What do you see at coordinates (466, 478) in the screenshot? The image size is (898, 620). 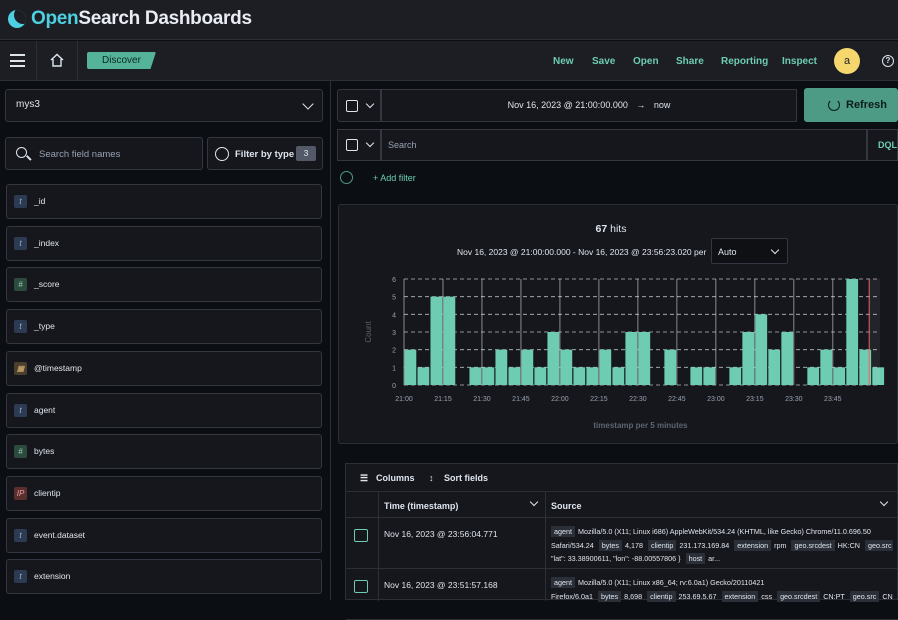 I see `sort-fields-button: Sort fields` at bounding box center [466, 478].